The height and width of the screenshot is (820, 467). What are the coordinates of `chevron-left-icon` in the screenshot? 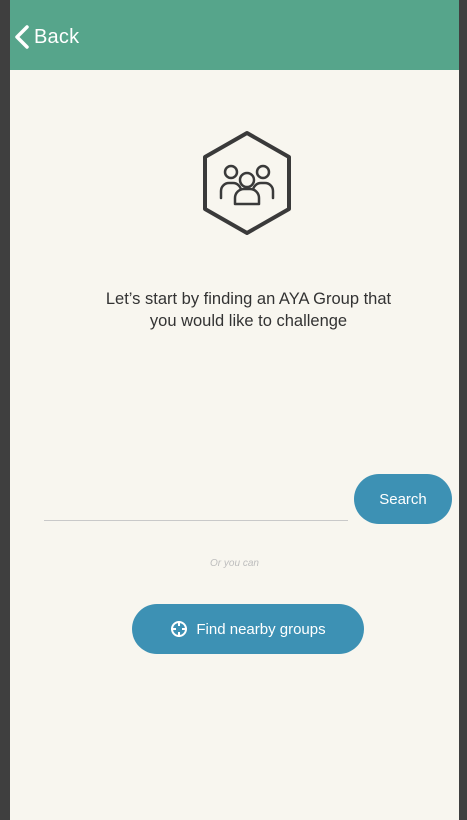 It's located at (22, 37).